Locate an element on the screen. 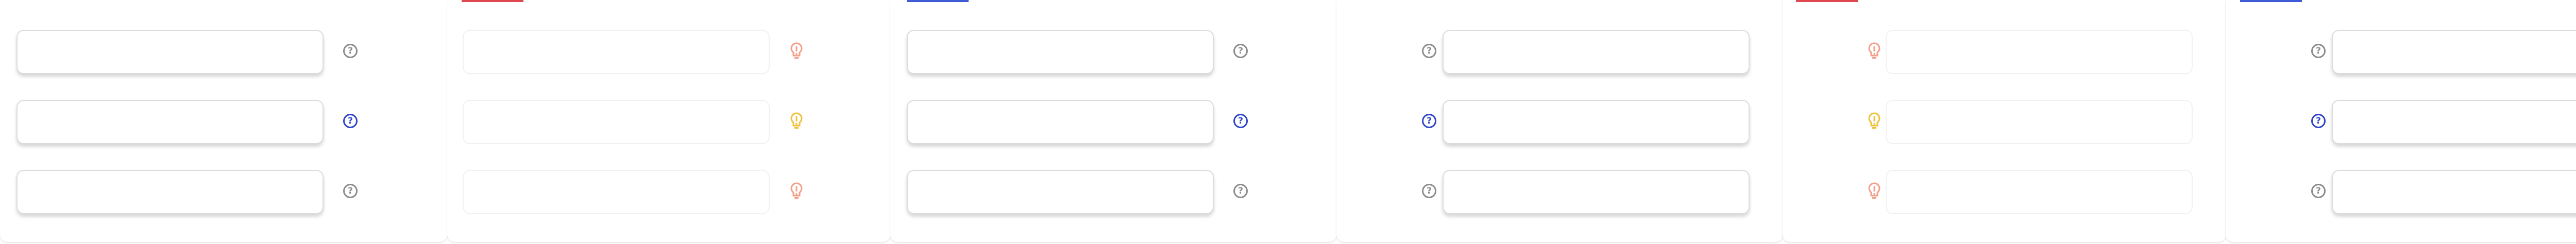 This screenshot has width=2576, height=244. panel-6: ? ? ? is located at coordinates (2401, 121).